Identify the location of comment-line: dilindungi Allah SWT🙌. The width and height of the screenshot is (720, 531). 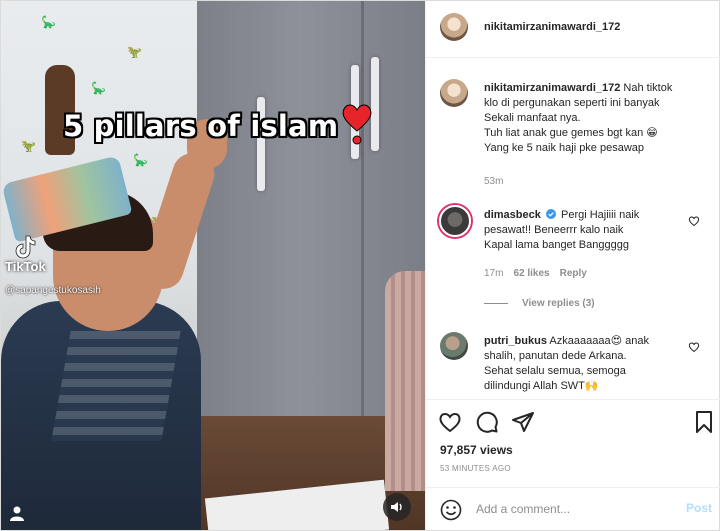
(541, 386).